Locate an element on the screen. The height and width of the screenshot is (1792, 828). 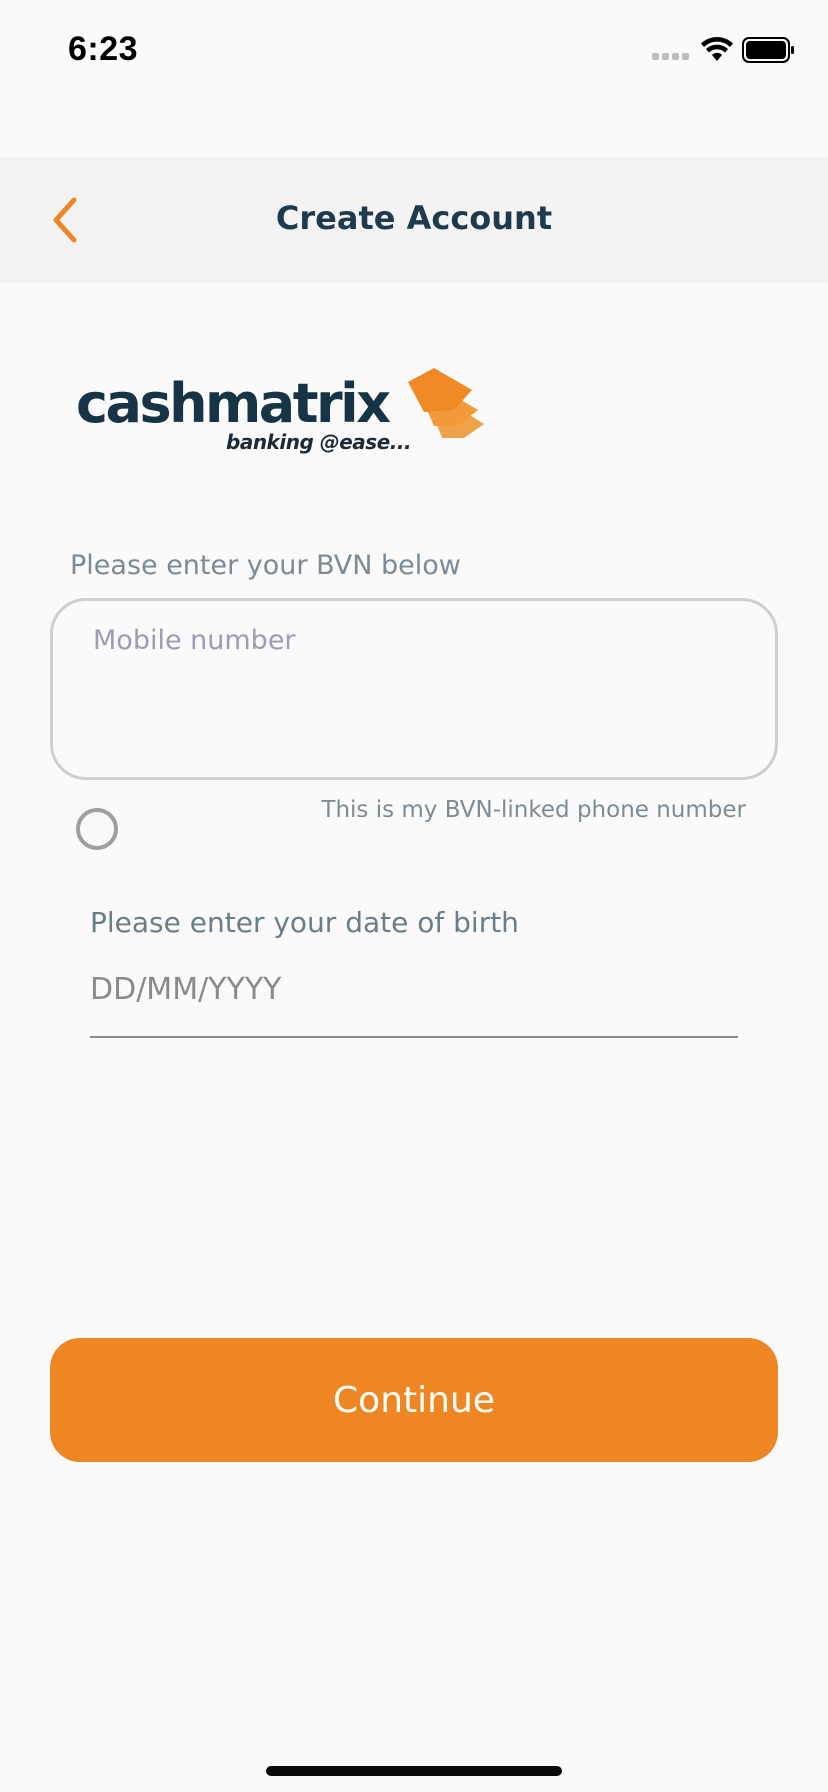
bvn-label: Please enter your BVN below is located at coordinates (265, 565).